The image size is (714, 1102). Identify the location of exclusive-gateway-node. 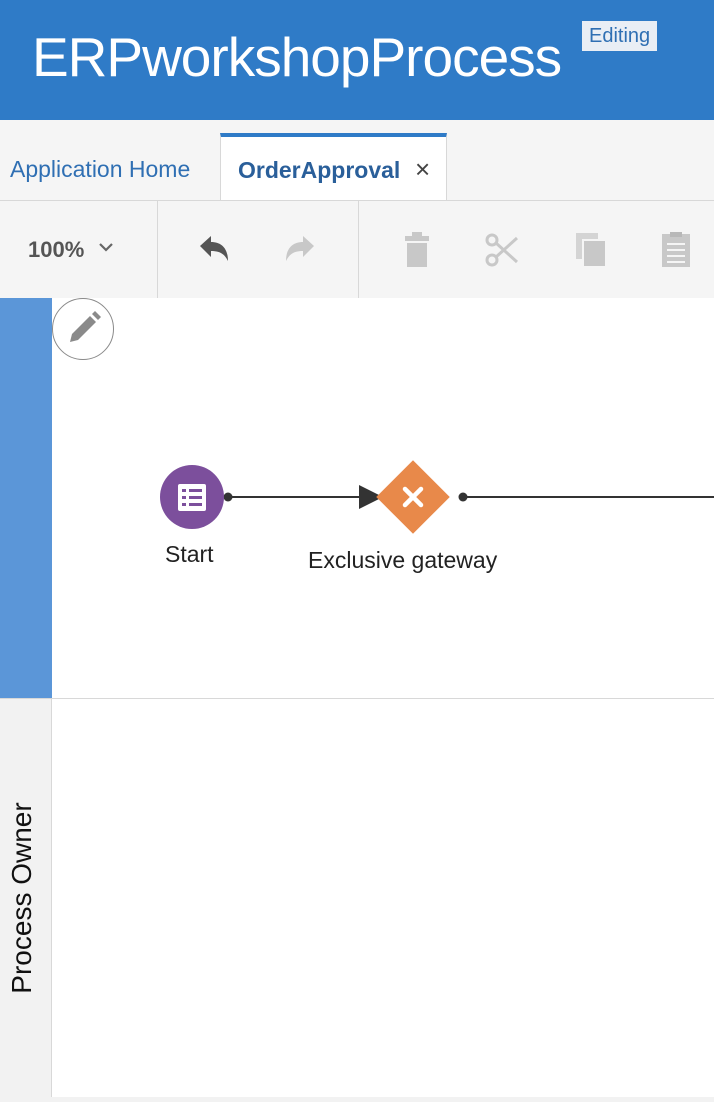
(413, 497).